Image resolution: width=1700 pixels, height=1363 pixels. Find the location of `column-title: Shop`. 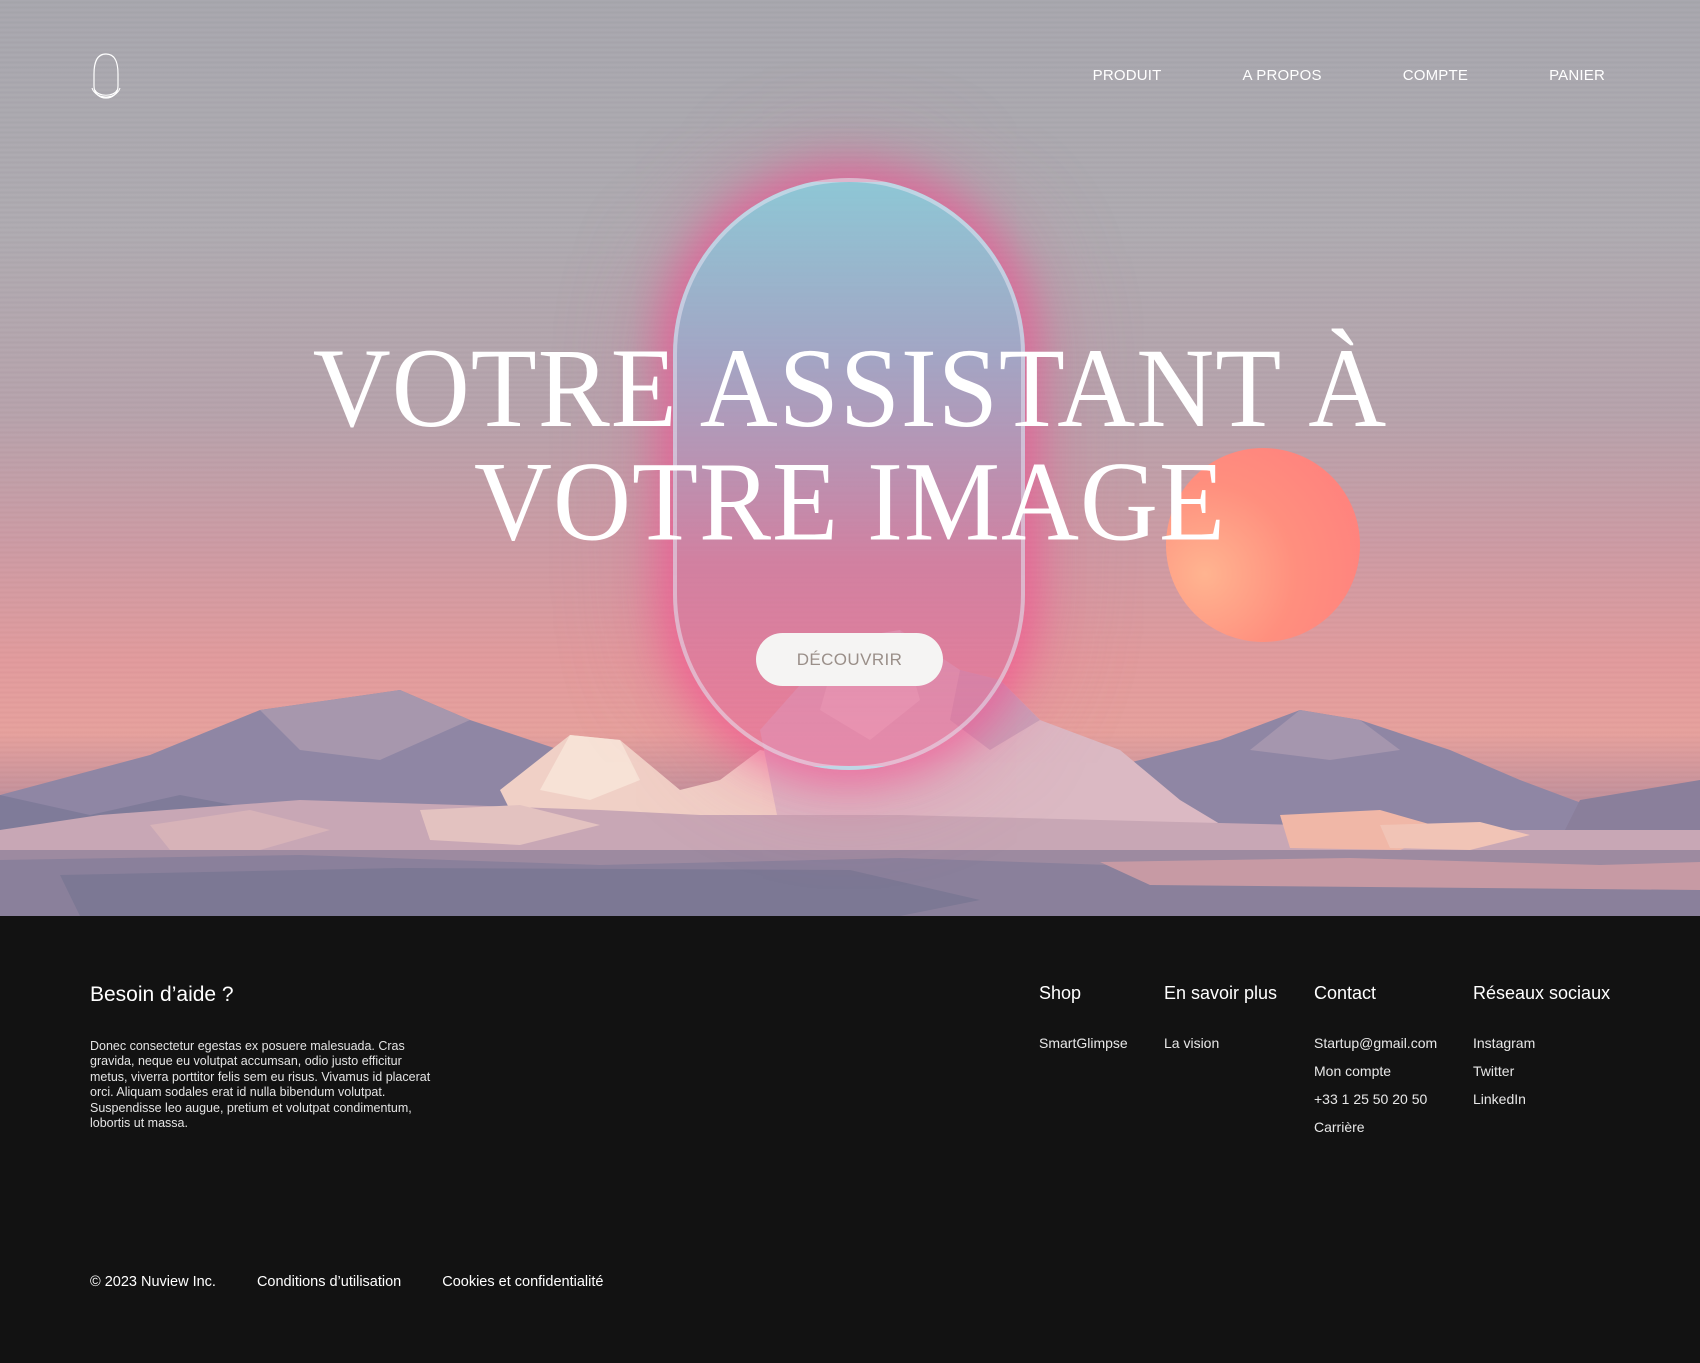

column-title: Shop is located at coordinates (1060, 993).